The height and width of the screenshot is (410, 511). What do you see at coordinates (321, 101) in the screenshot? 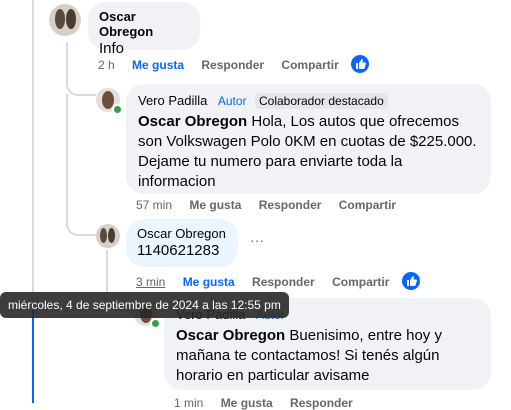
I see `top-contributor-badge: Colaborador destacado` at bounding box center [321, 101].